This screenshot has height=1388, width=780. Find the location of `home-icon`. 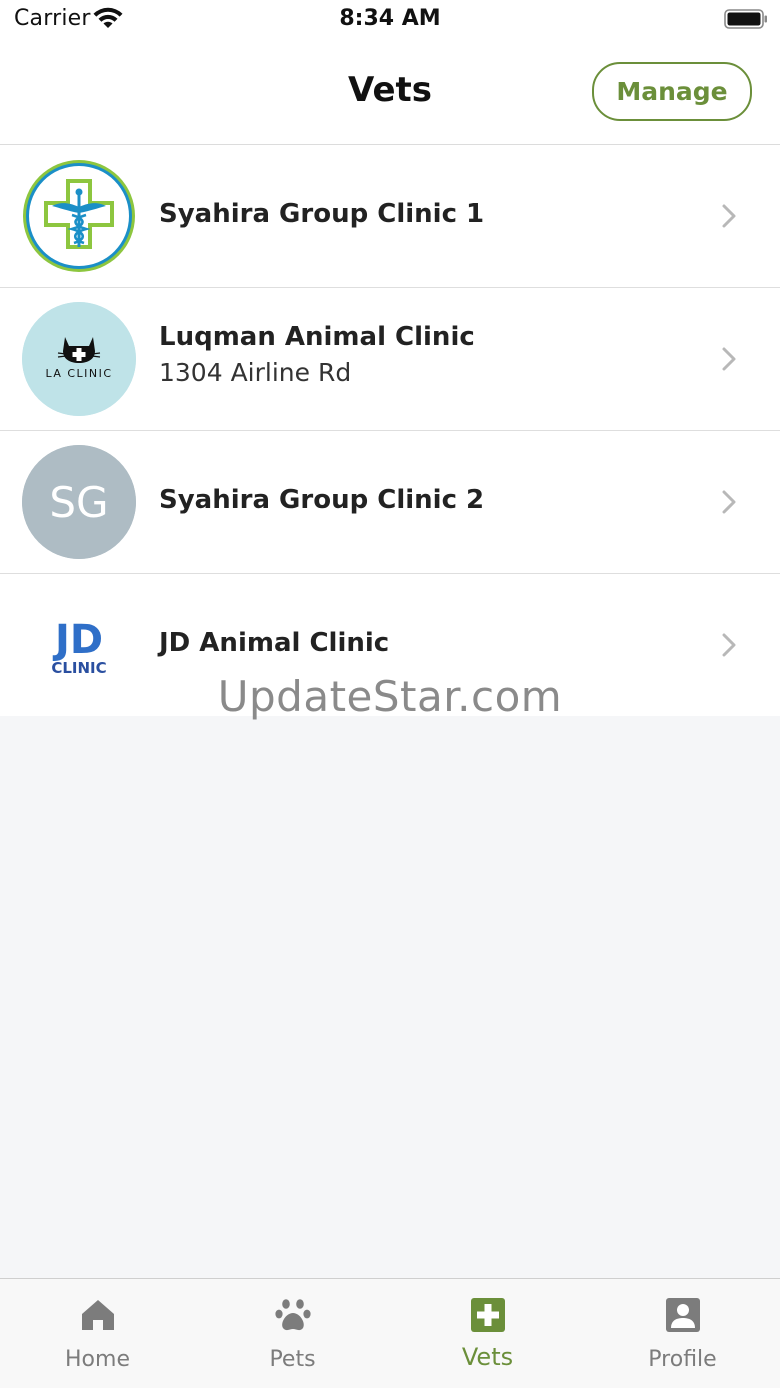

home-icon is located at coordinates (97, 1315).